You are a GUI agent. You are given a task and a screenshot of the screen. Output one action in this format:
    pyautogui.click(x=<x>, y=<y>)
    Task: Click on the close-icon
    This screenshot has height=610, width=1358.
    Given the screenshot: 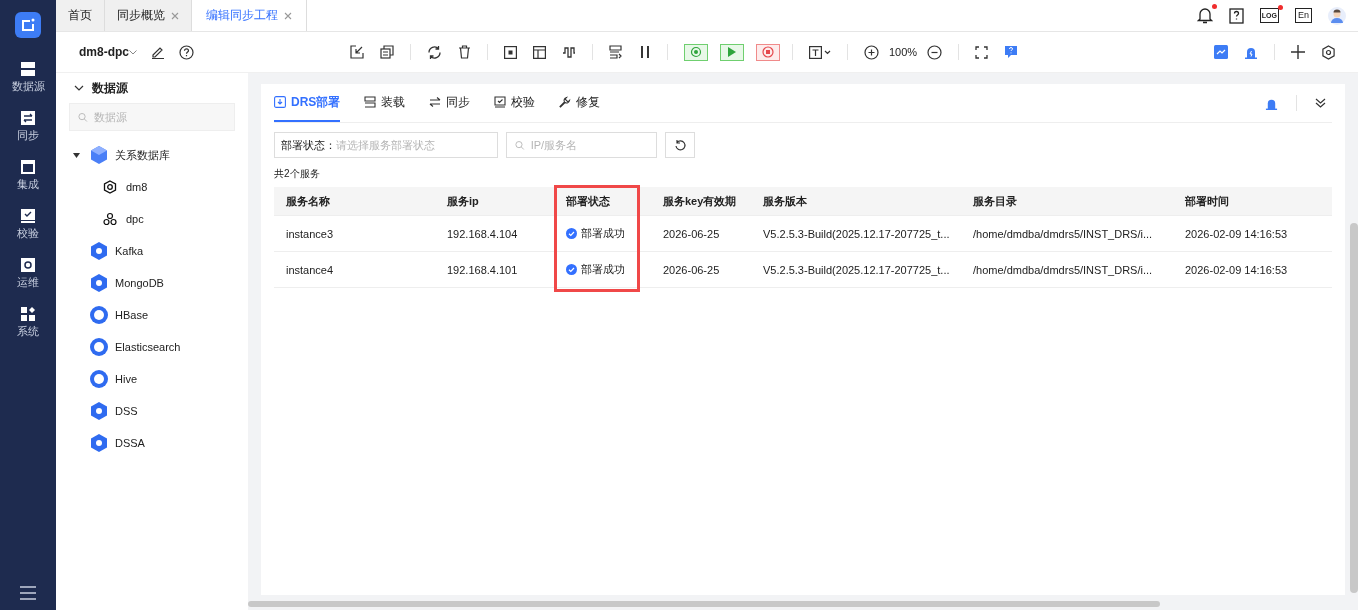 What is the action you would take?
    pyautogui.click(x=288, y=15)
    